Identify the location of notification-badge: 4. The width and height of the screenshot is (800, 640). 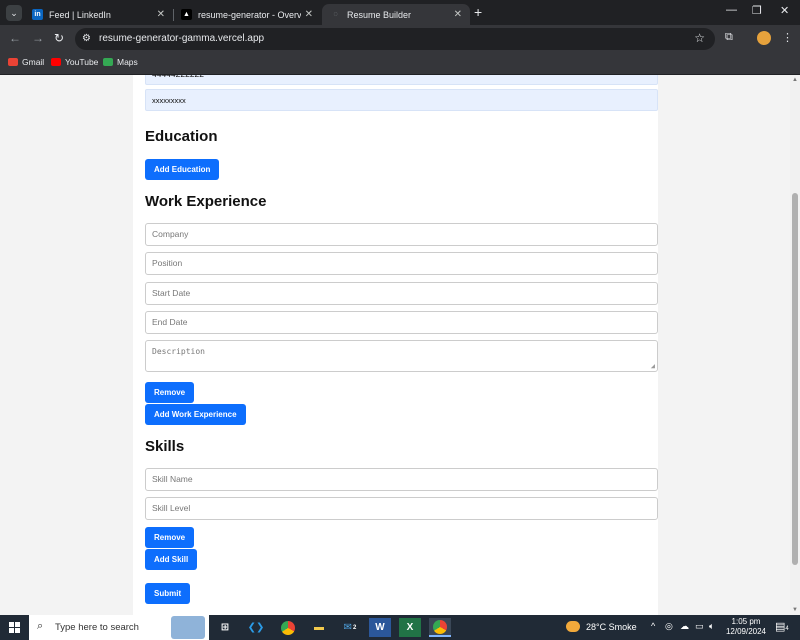
(787, 629).